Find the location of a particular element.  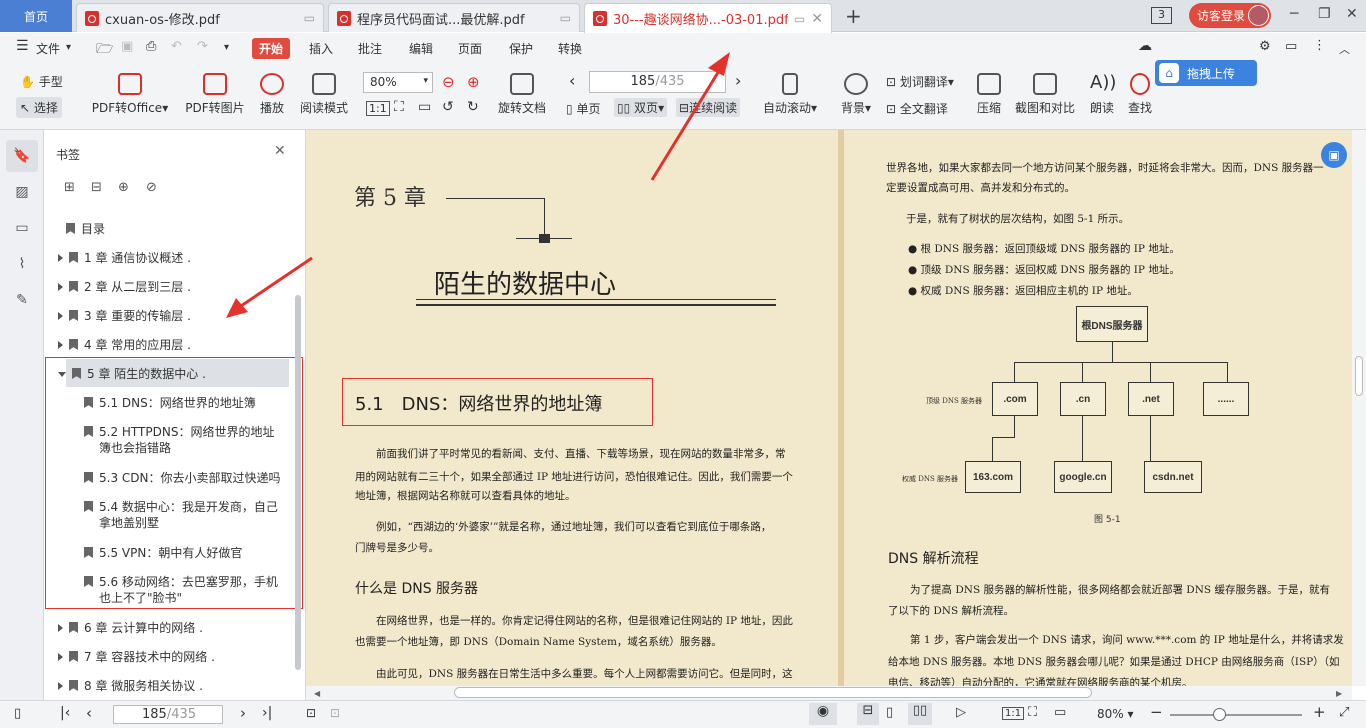

horizontal-scrollbar: ◀ ▶ is located at coordinates (829, 693).